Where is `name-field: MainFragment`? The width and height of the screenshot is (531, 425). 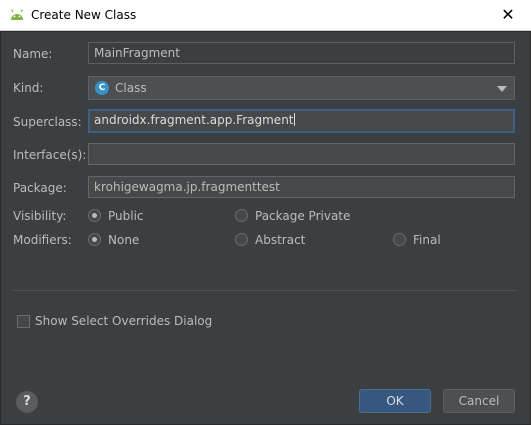 name-field: MainFragment is located at coordinates (301, 53).